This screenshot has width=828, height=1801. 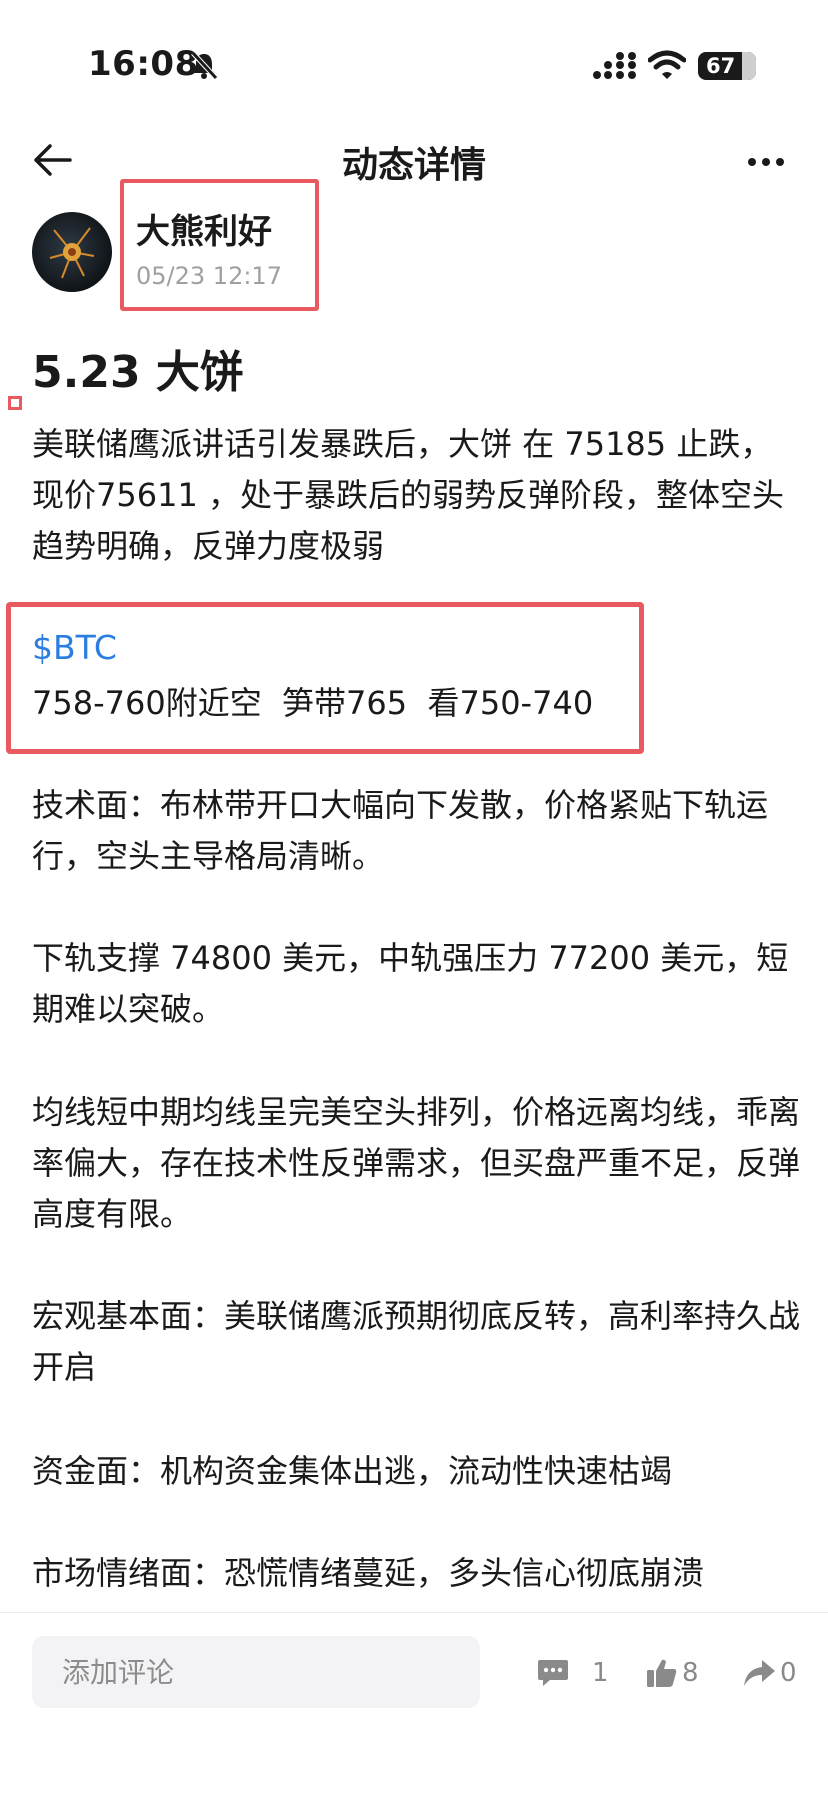 I want to click on paragraph-macro: 宏观基本面：美联储鹰派预期彻底反转，高利率持久战开启, so click(x=416, y=1341).